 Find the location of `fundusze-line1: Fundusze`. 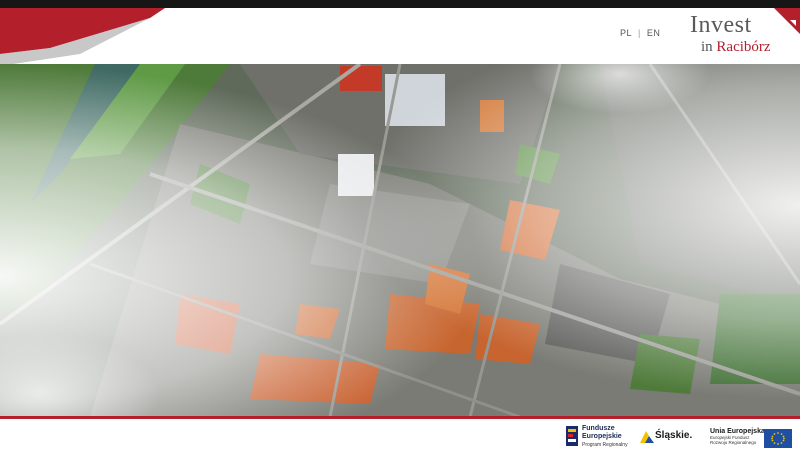

fundusze-line1: Fundusze is located at coordinates (598, 428).